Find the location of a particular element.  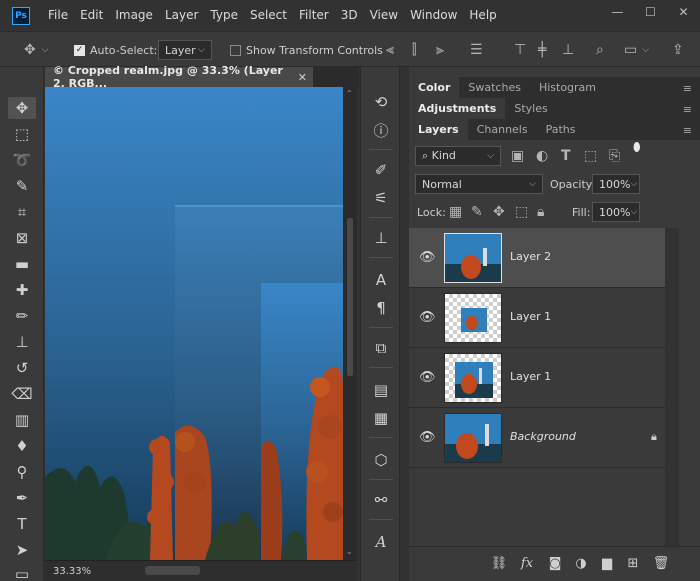

lock-position-icon: ✥ is located at coordinates (499, 212).